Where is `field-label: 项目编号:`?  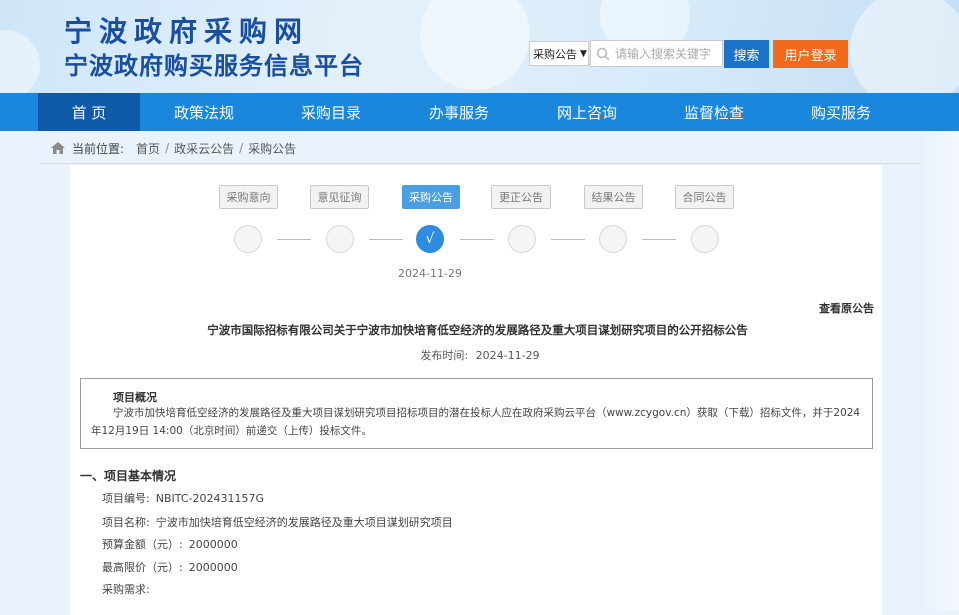
field-label: 项目编号: is located at coordinates (126, 498).